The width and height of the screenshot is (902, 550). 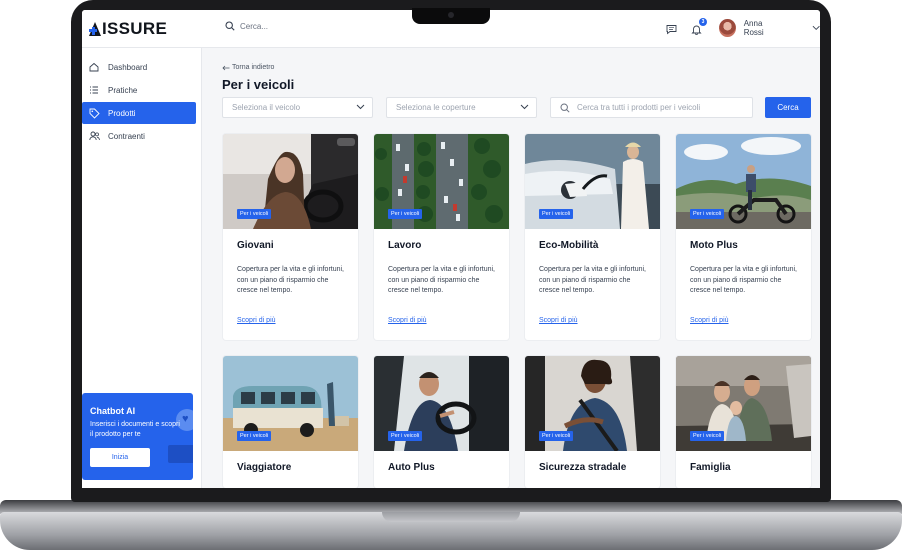 What do you see at coordinates (95, 29) in the screenshot?
I see `logo-mark-icon` at bounding box center [95, 29].